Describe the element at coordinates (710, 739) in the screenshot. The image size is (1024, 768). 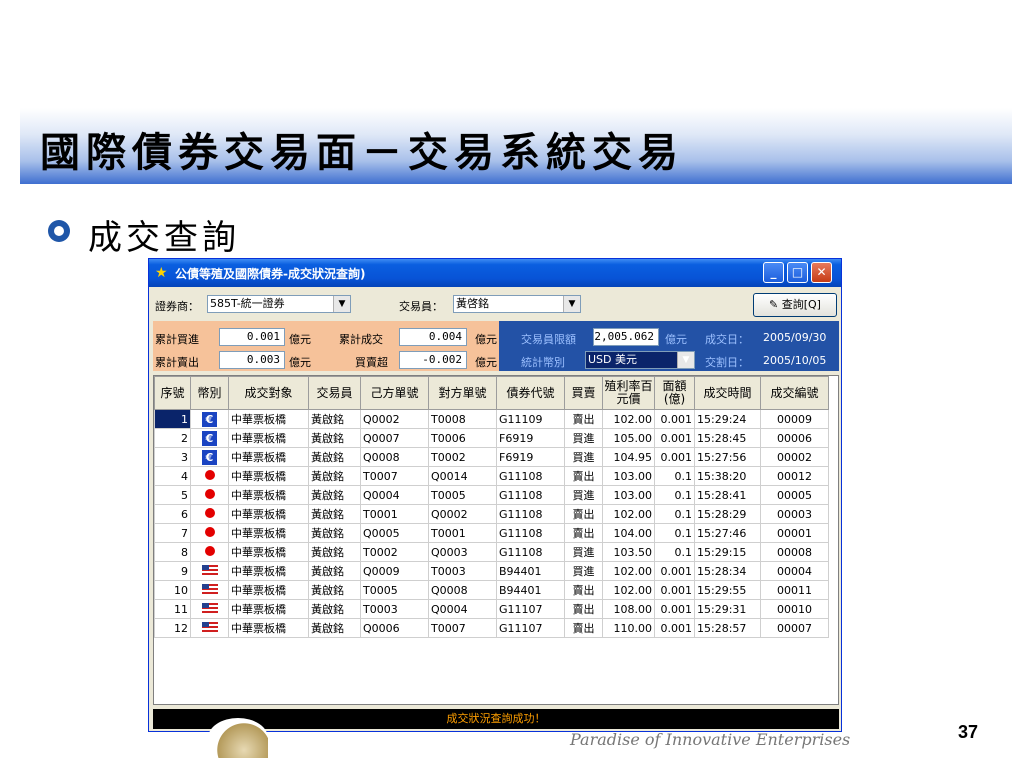
I see `footer-text: Paradise of Innovative Enterprises` at that location.